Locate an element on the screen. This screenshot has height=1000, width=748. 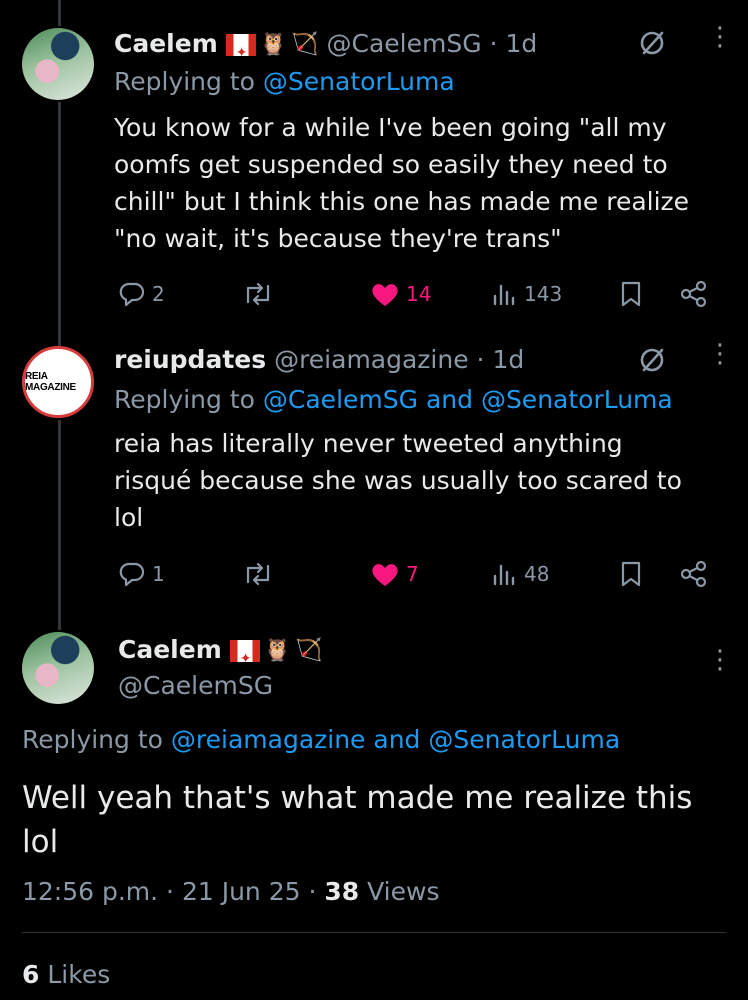
timestamp-row: 12:56 p.m. · 21 Jun 25 · 38 Views is located at coordinates (365, 892).